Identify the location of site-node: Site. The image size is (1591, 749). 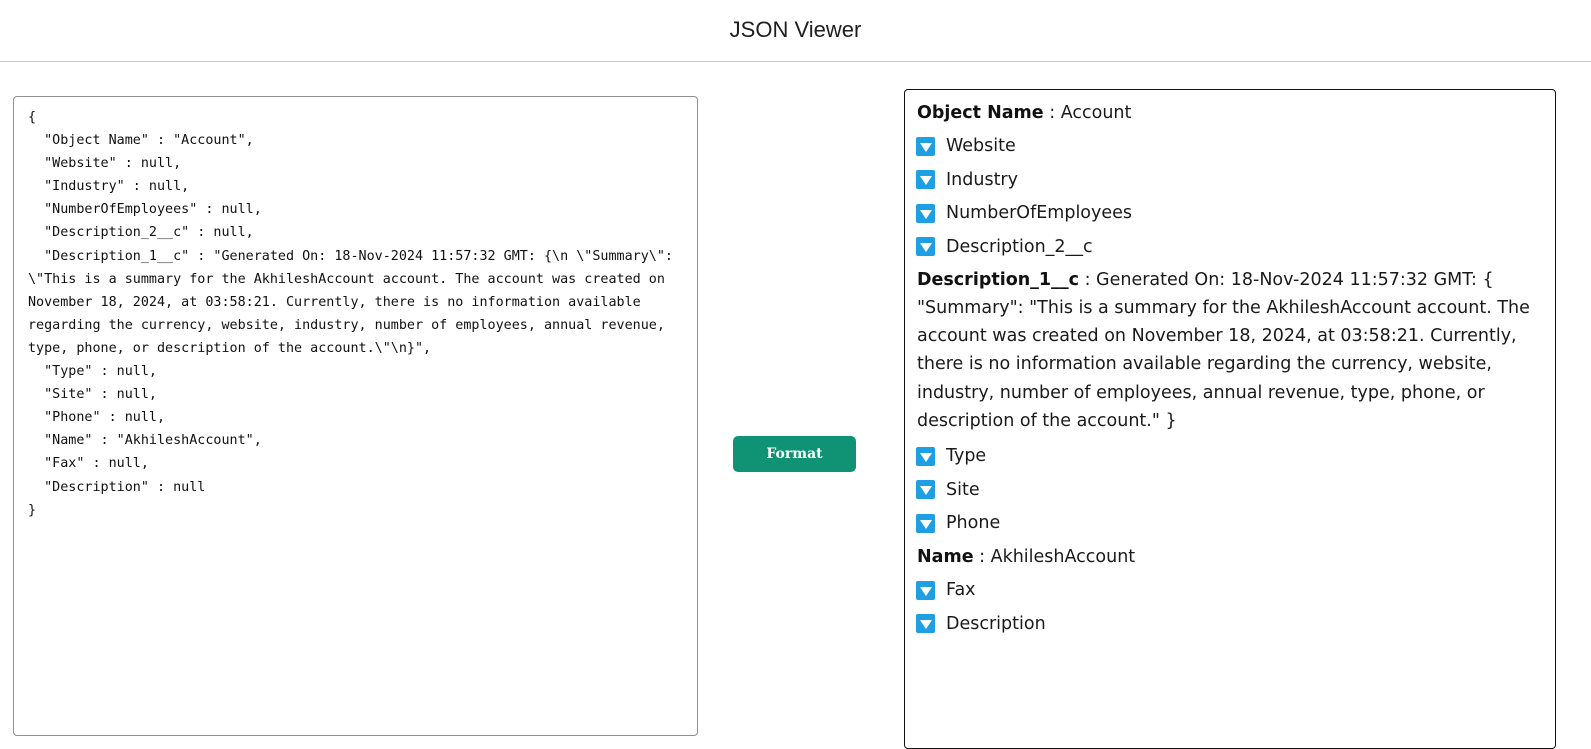
(1230, 490).